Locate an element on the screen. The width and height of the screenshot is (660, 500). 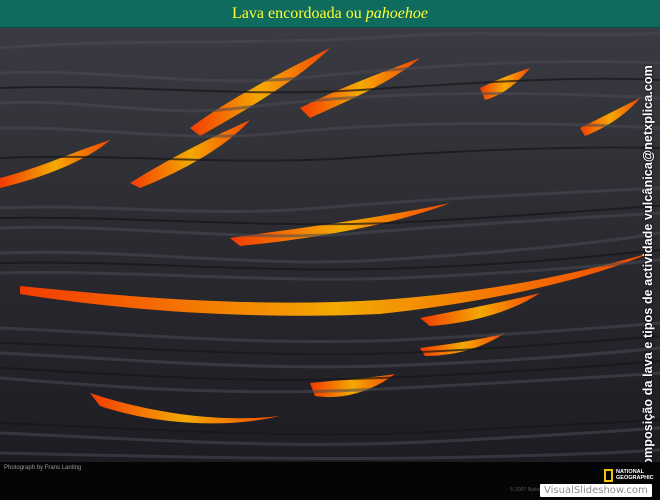
slide-title-text: Lava encordoada ou is located at coordinates (297, 13).